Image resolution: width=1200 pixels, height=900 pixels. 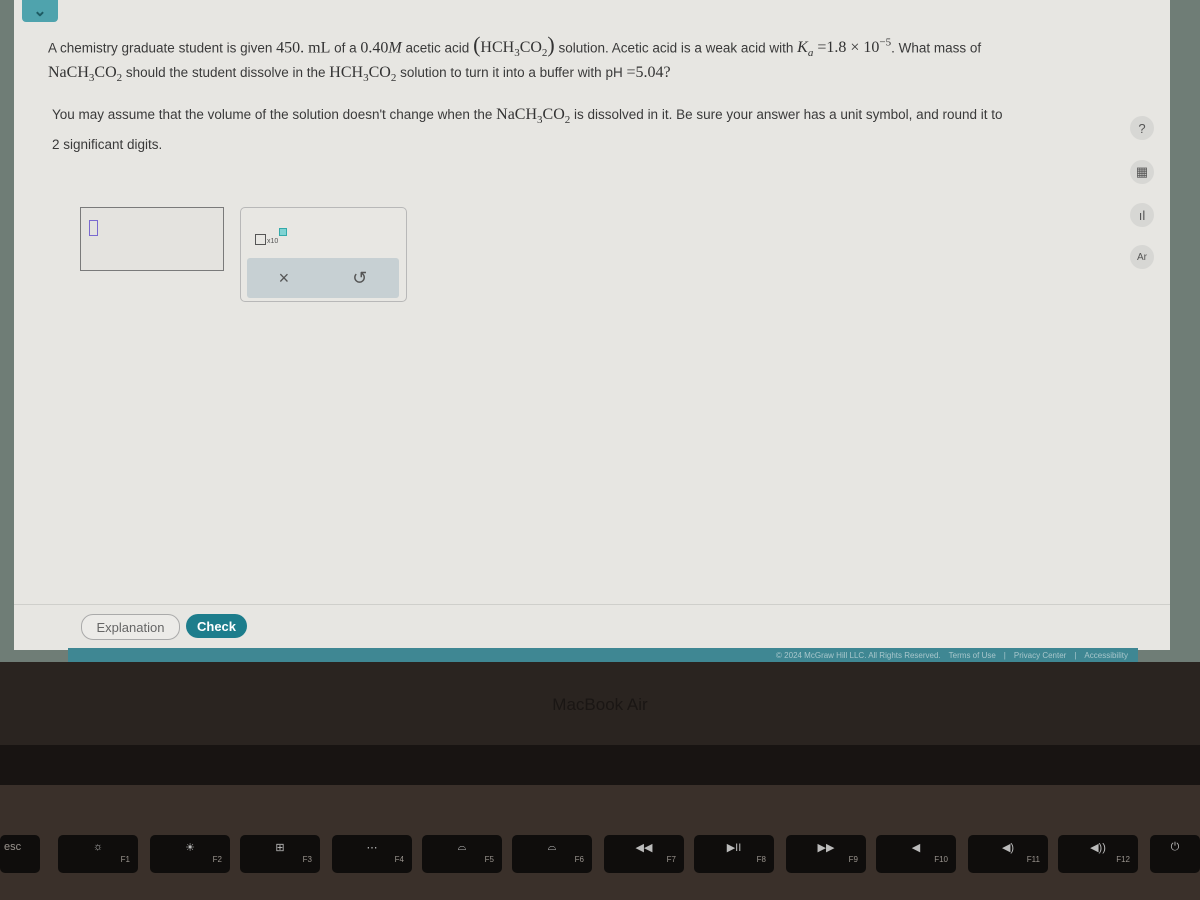 I want to click on key-icon: ⏻, so click(x=1175, y=847).